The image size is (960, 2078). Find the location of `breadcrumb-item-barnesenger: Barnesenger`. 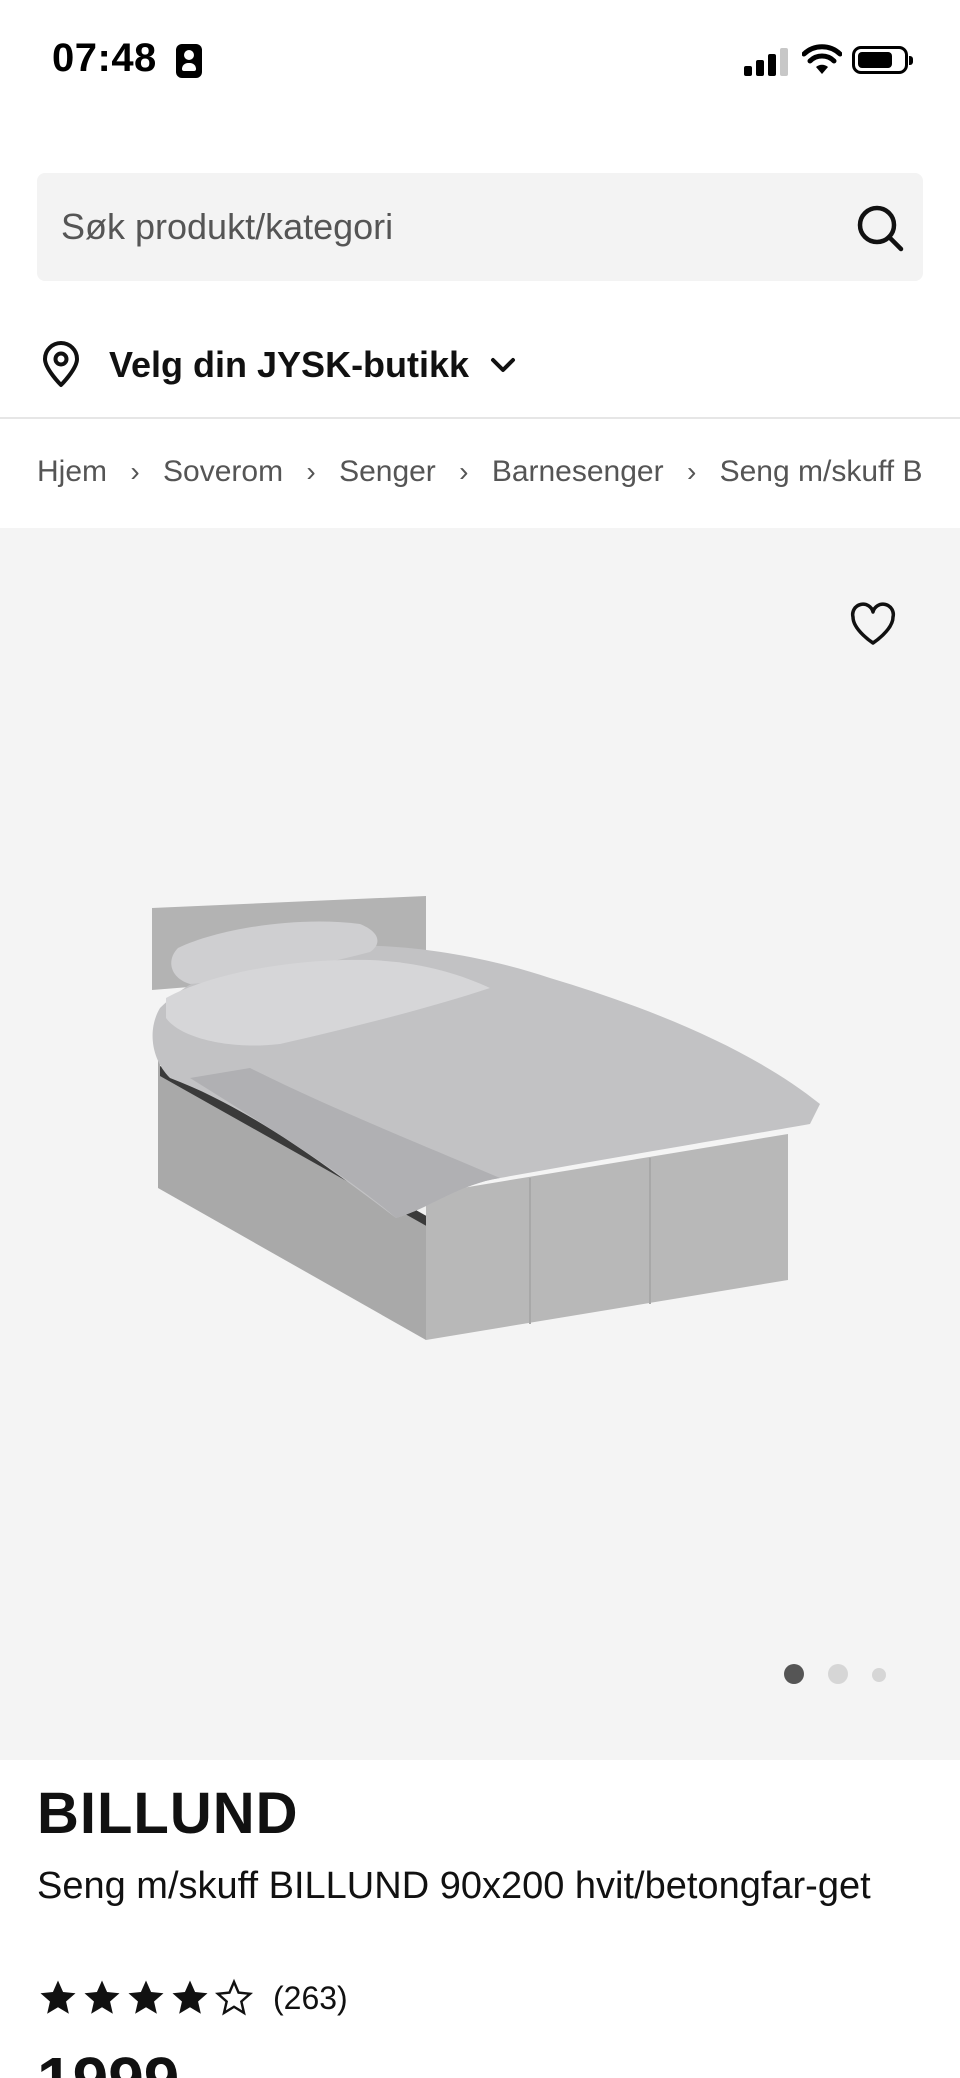

breadcrumb-item-barnesenger: Barnesenger is located at coordinates (578, 472).